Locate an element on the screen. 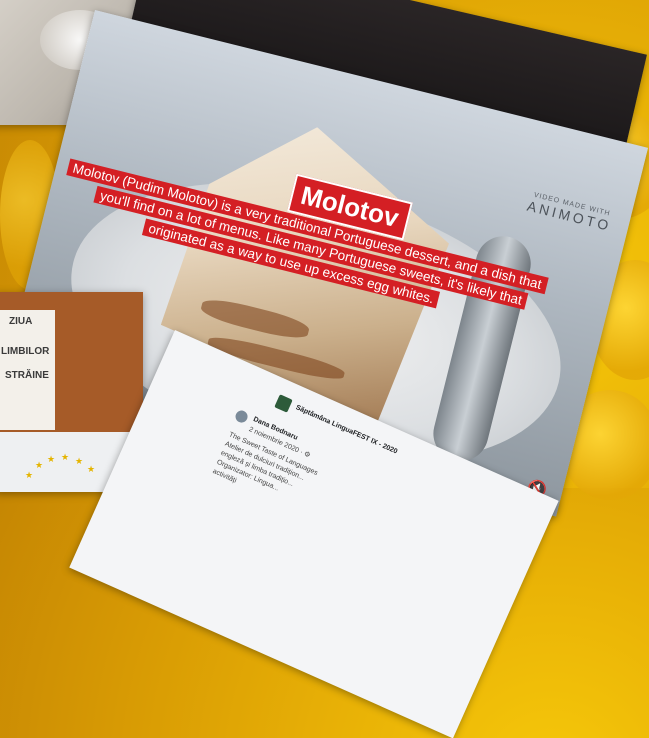 The width and height of the screenshot is (649, 738). group-avatar is located at coordinates (283, 403).